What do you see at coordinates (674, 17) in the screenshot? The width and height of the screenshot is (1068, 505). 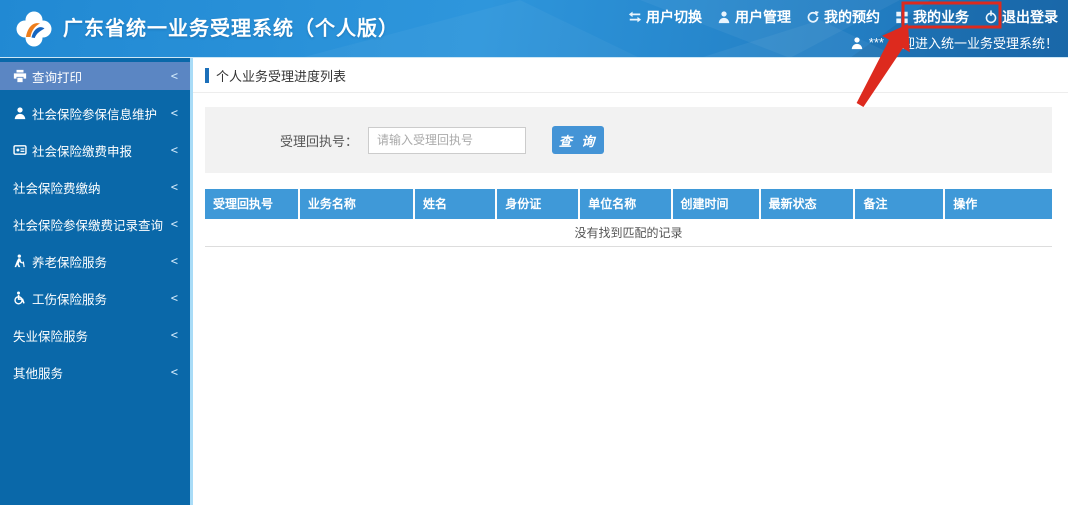 I see `top-menu-item-label: 用户切换` at bounding box center [674, 17].